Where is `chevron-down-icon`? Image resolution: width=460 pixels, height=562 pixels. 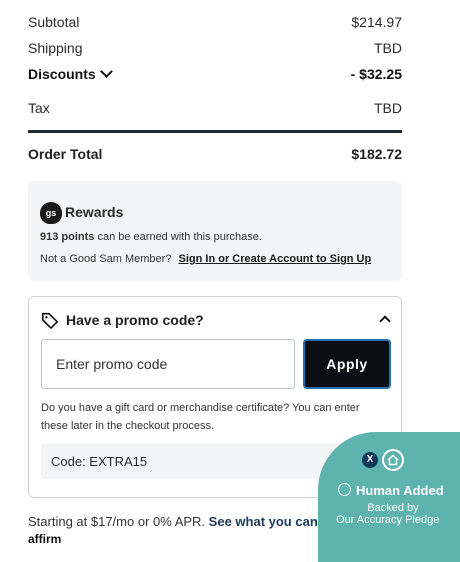 chevron-down-icon is located at coordinates (106, 71).